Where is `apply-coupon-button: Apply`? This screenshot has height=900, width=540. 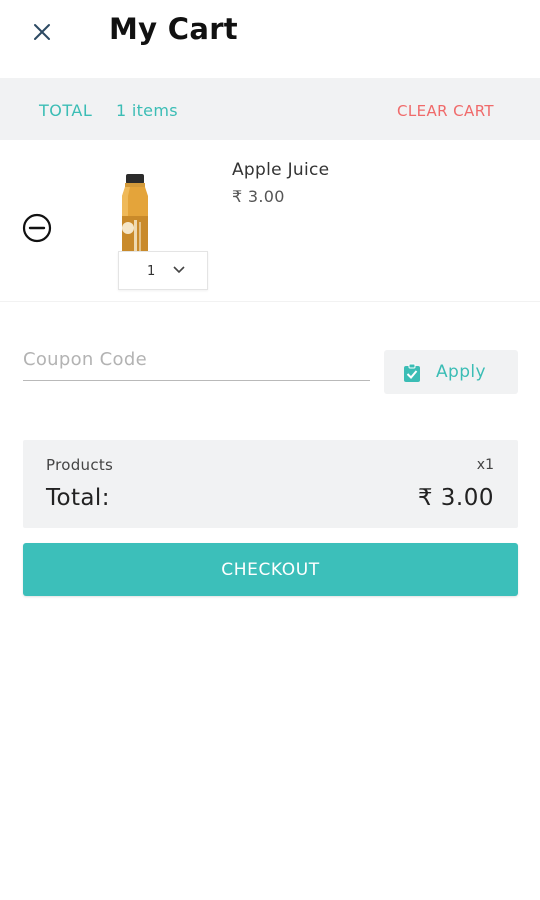
apply-coupon-button: Apply is located at coordinates (451, 372).